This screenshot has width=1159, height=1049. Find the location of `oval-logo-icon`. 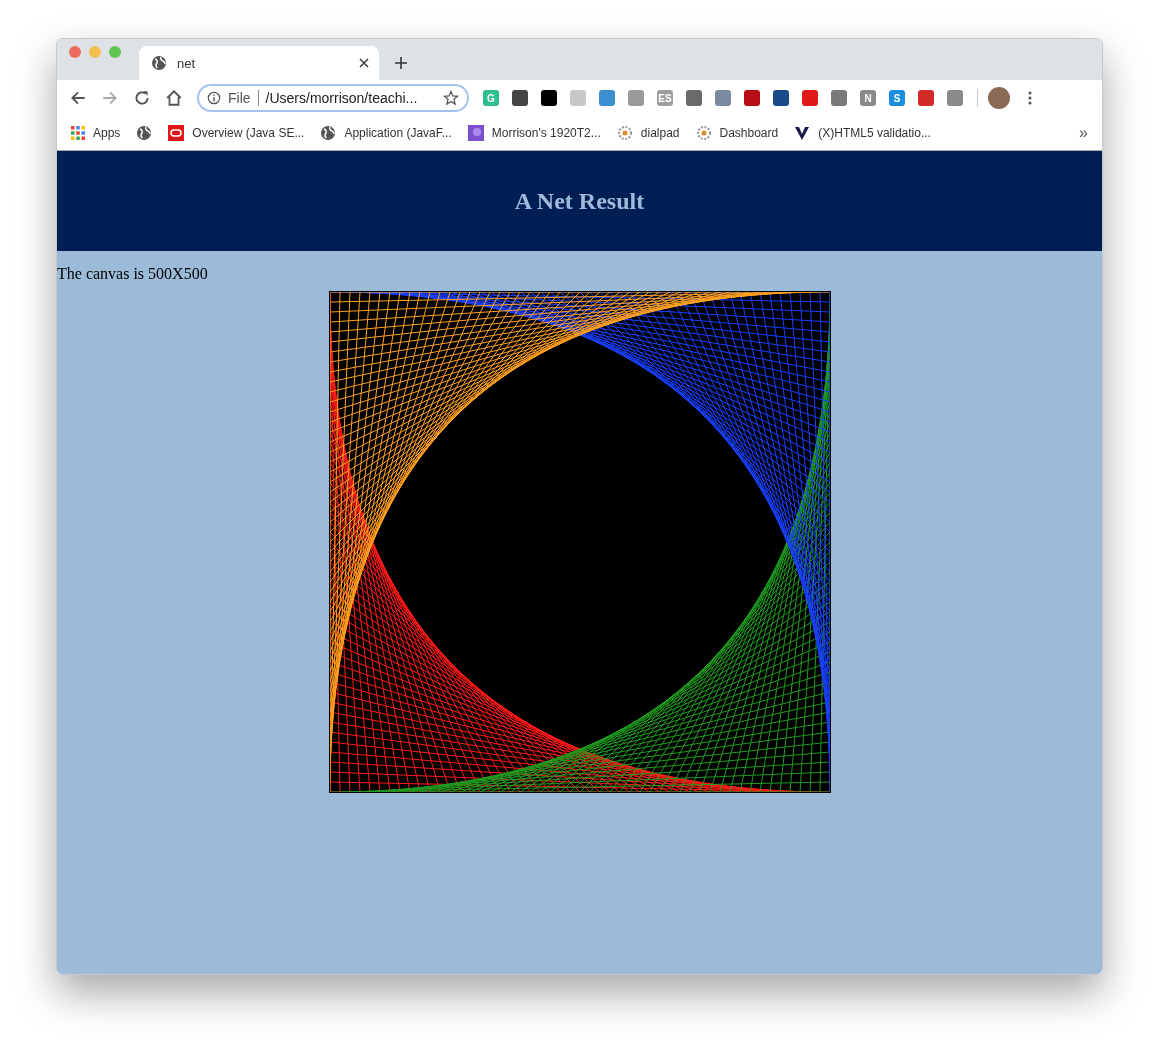

oval-logo-icon is located at coordinates (176, 133).